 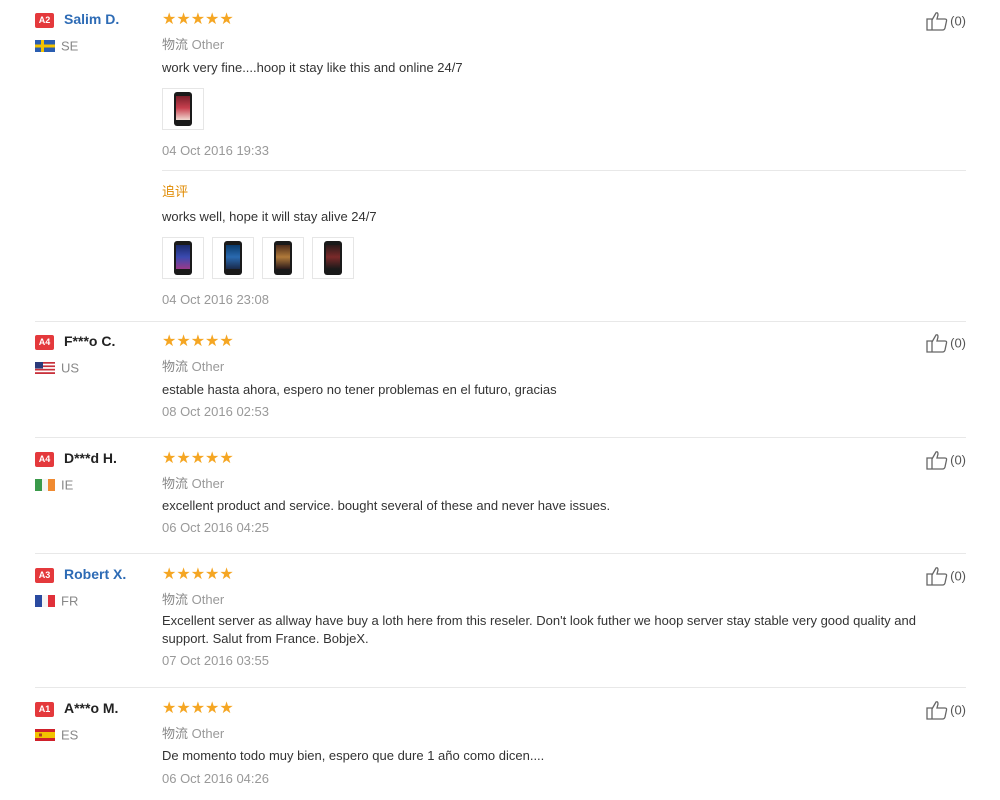 What do you see at coordinates (56, 735) in the screenshot?
I see `reviewer-country: ES` at bounding box center [56, 735].